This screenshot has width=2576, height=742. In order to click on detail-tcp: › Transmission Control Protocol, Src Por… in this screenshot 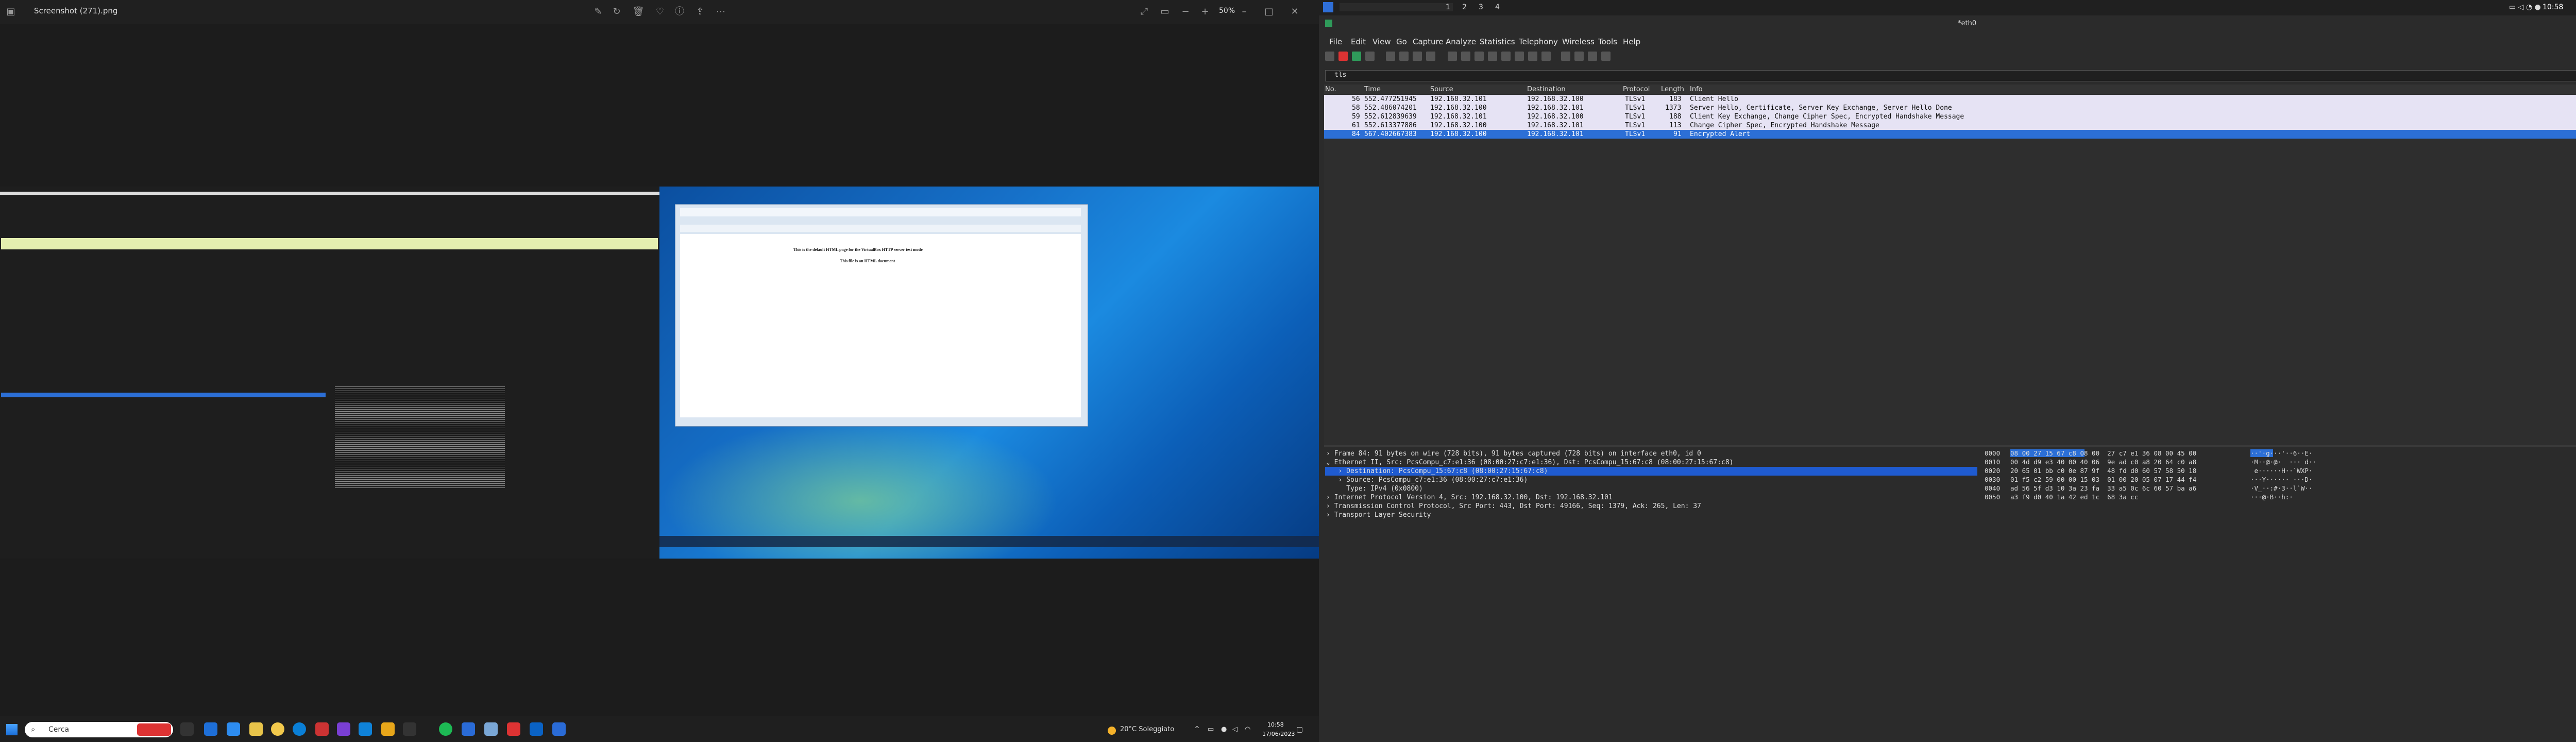, I will do `click(1651, 506)`.